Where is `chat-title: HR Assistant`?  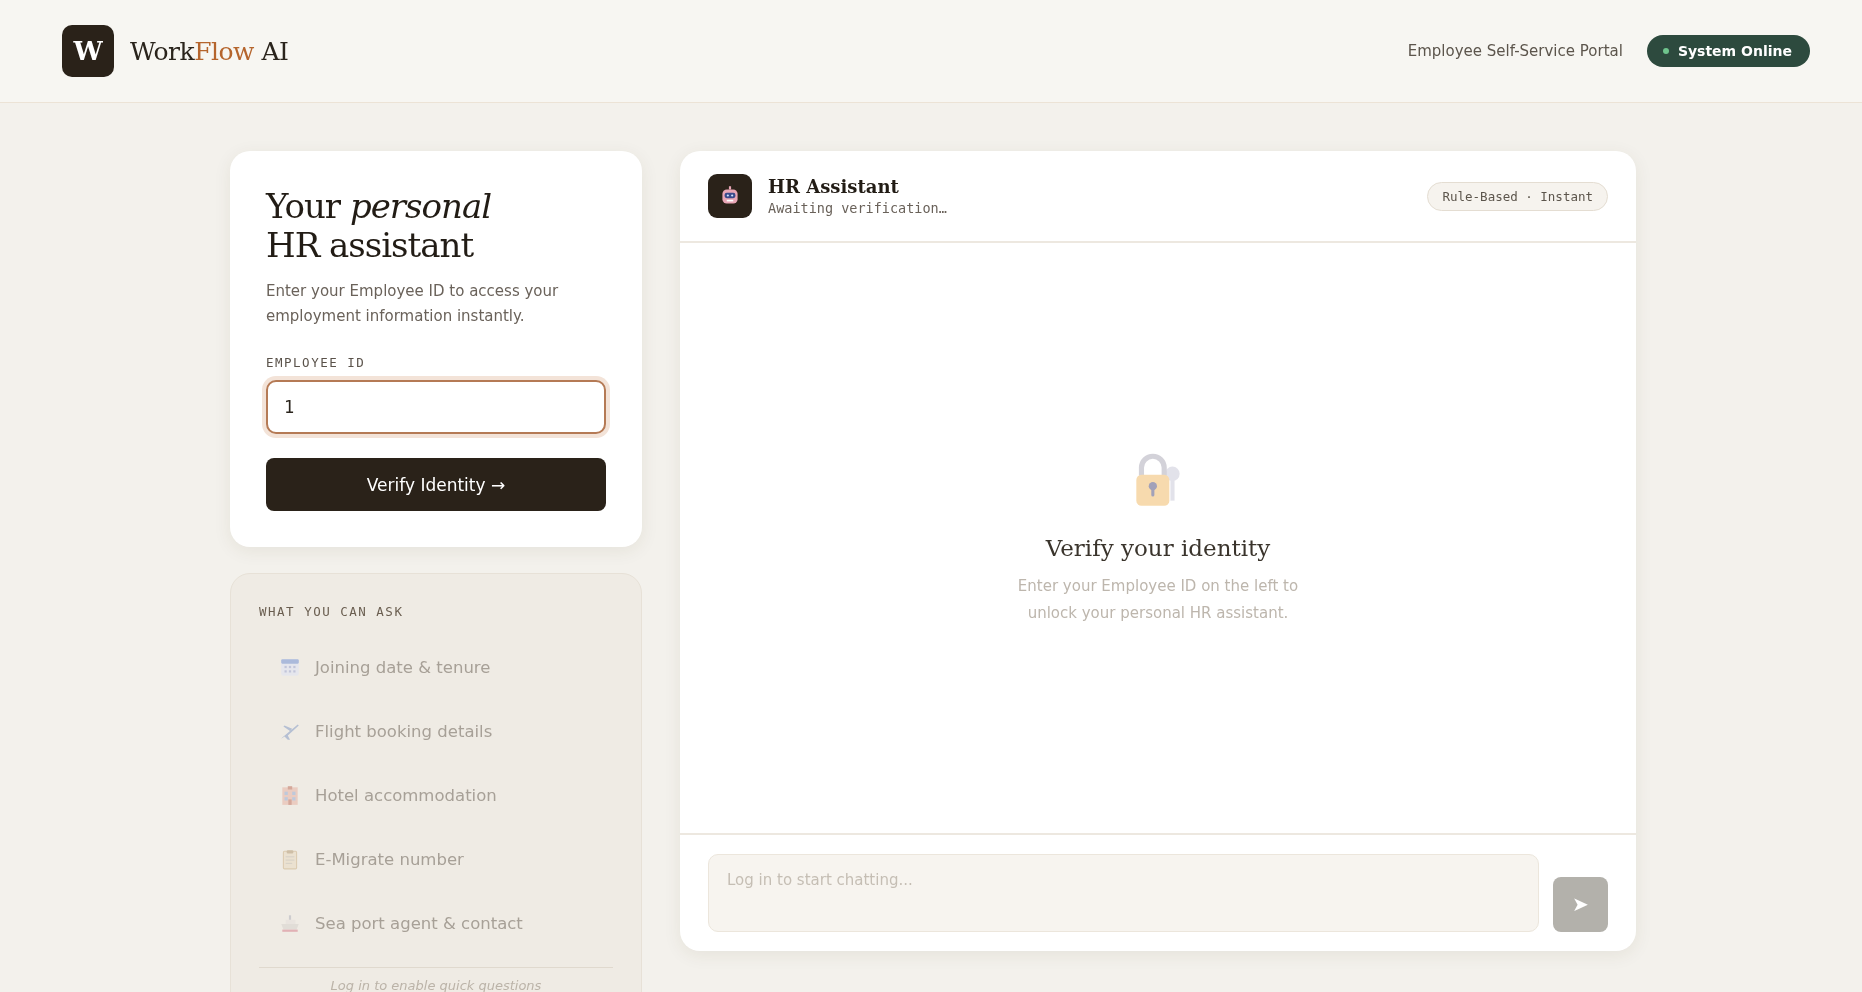
chat-title: HR Assistant is located at coordinates (834, 186).